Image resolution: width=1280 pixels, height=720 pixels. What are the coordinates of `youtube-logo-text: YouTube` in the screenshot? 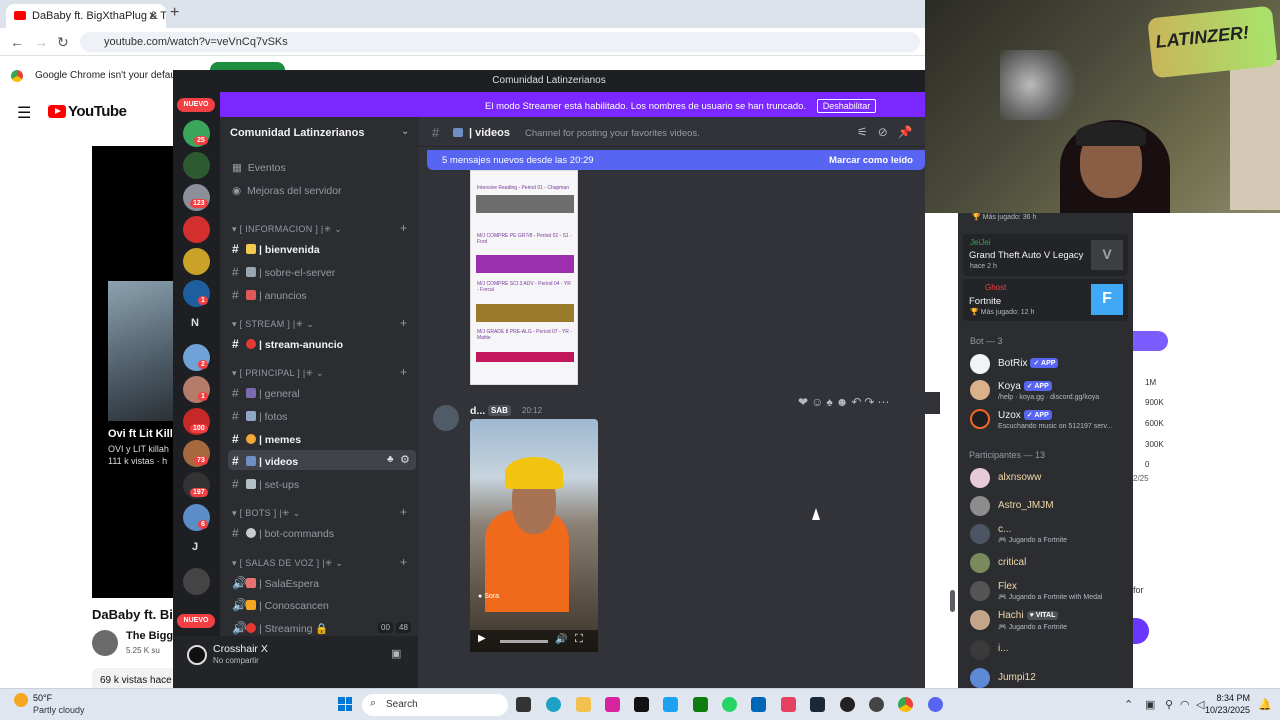 It's located at (97, 111).